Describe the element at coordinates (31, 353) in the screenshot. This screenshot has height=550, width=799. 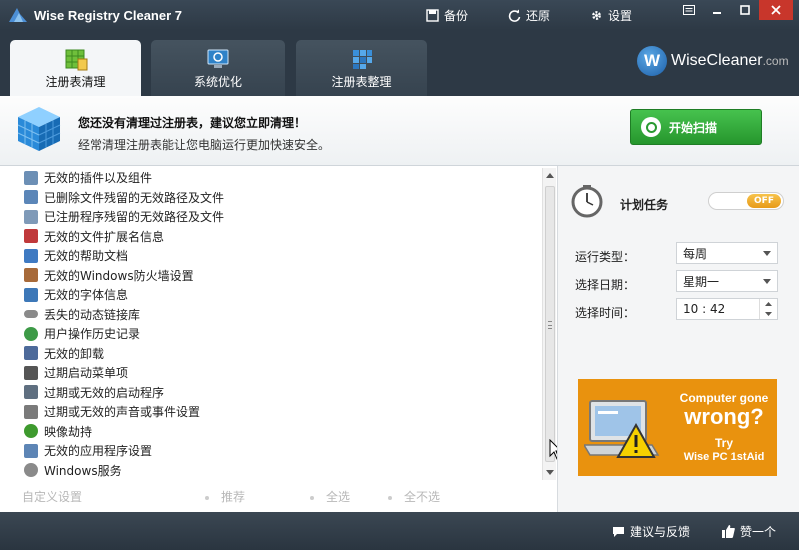
I see `uninstall-icon` at that location.